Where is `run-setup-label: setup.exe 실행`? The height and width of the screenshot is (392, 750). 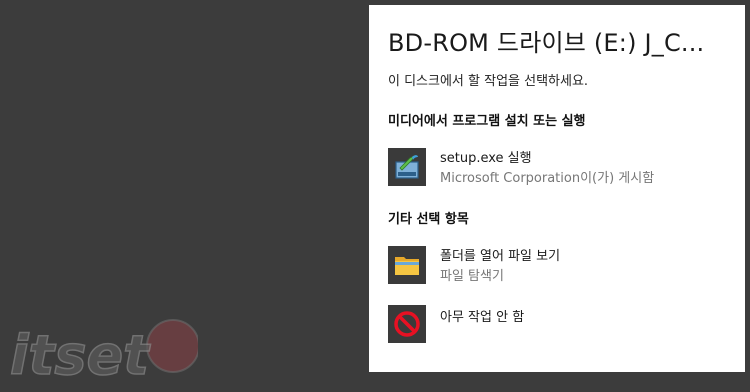 run-setup-label: setup.exe 실행 is located at coordinates (486, 158).